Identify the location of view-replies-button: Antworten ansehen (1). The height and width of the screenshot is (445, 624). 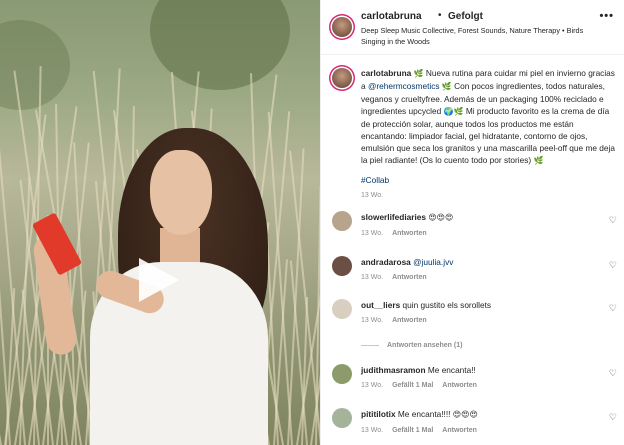
(411, 345).